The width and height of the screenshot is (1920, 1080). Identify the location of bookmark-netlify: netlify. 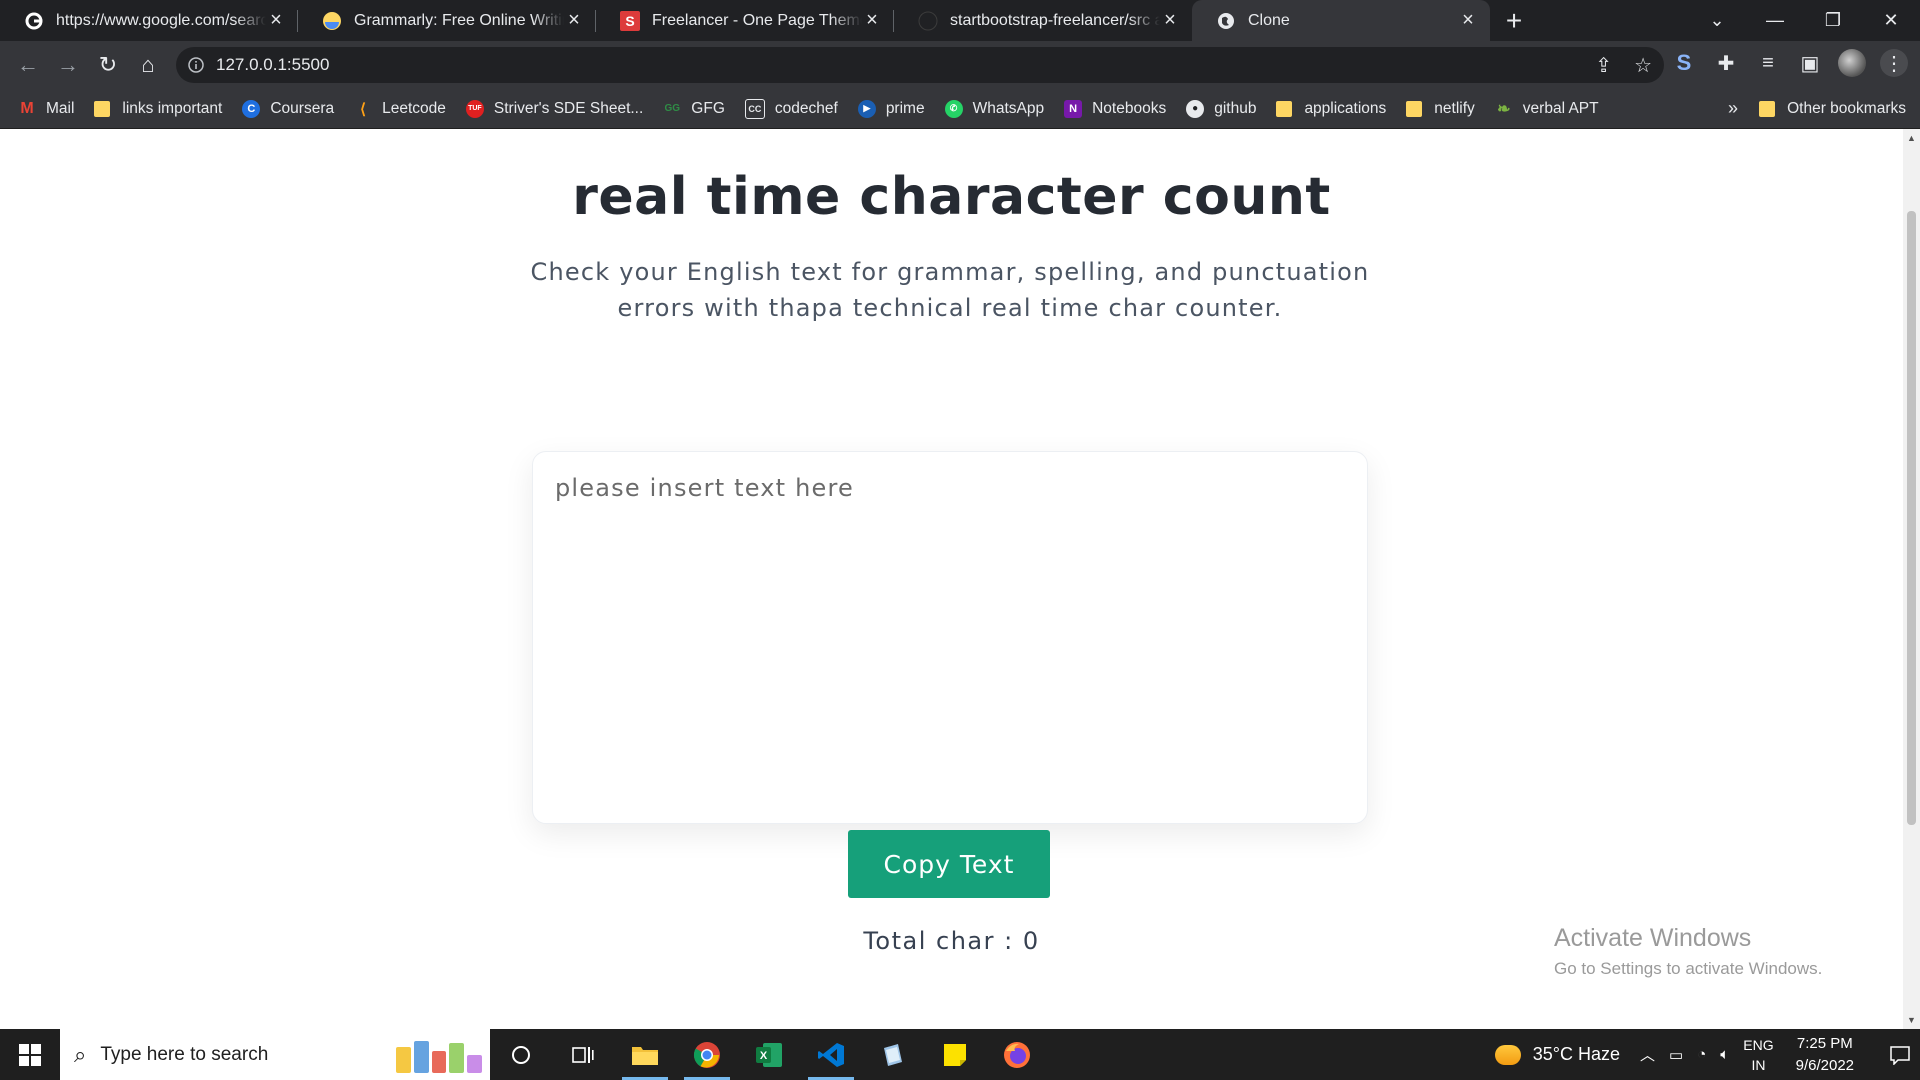
(1440, 109).